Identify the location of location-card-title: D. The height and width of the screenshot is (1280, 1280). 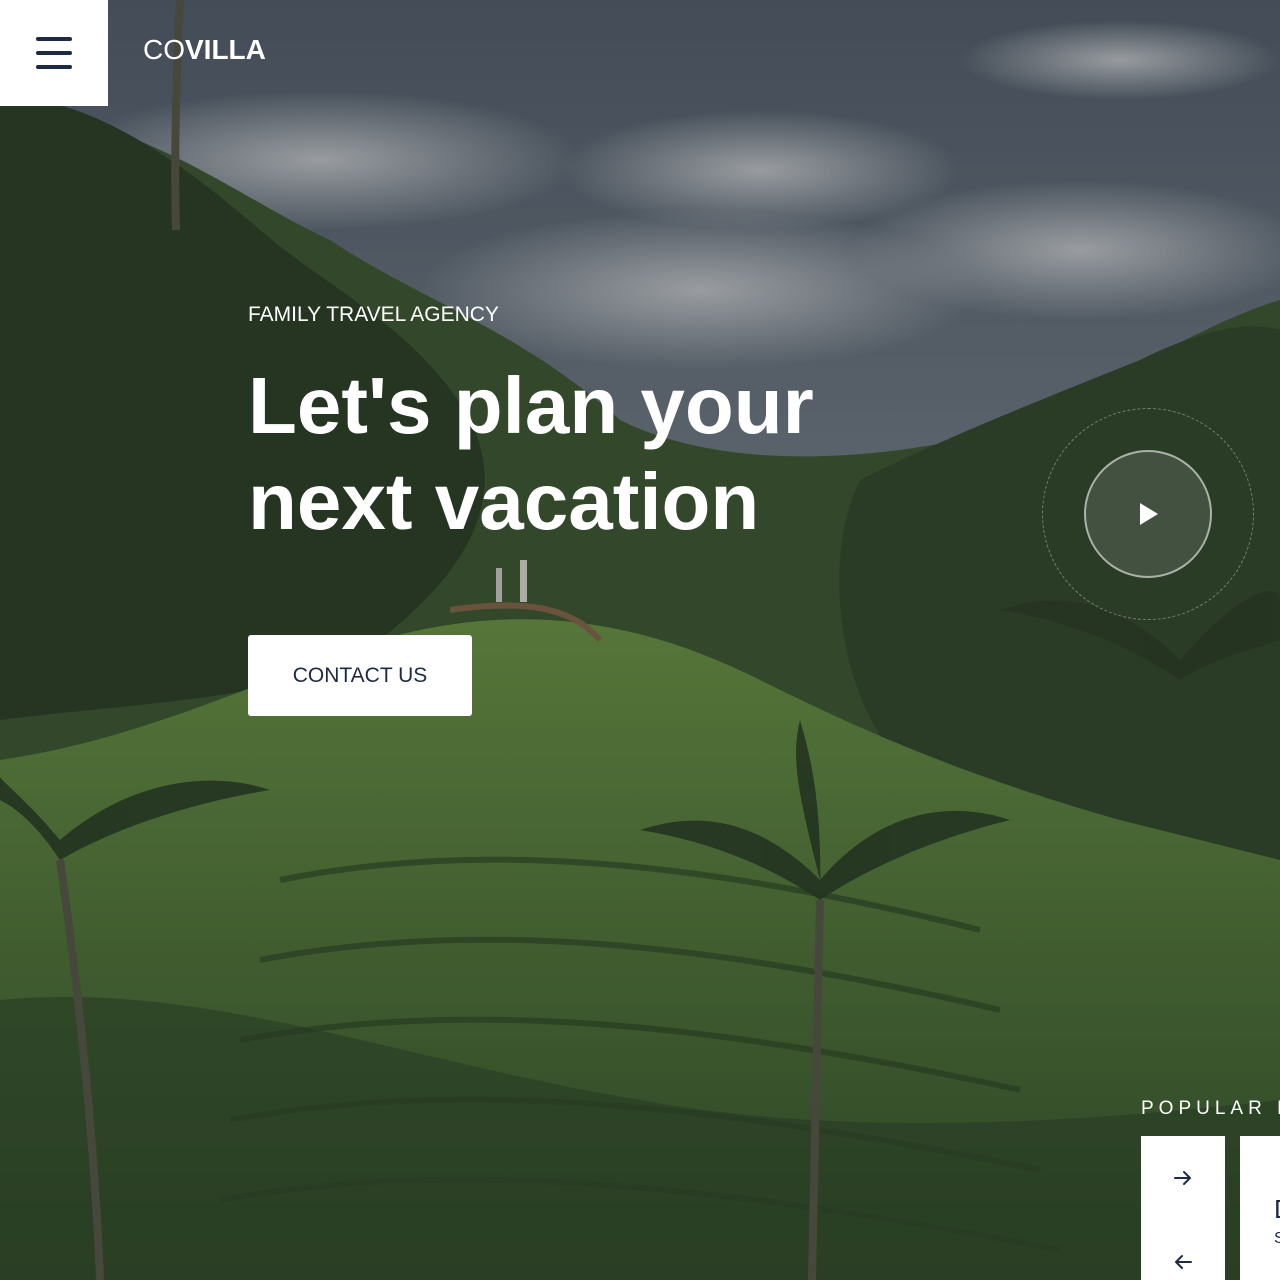
(1277, 1209).